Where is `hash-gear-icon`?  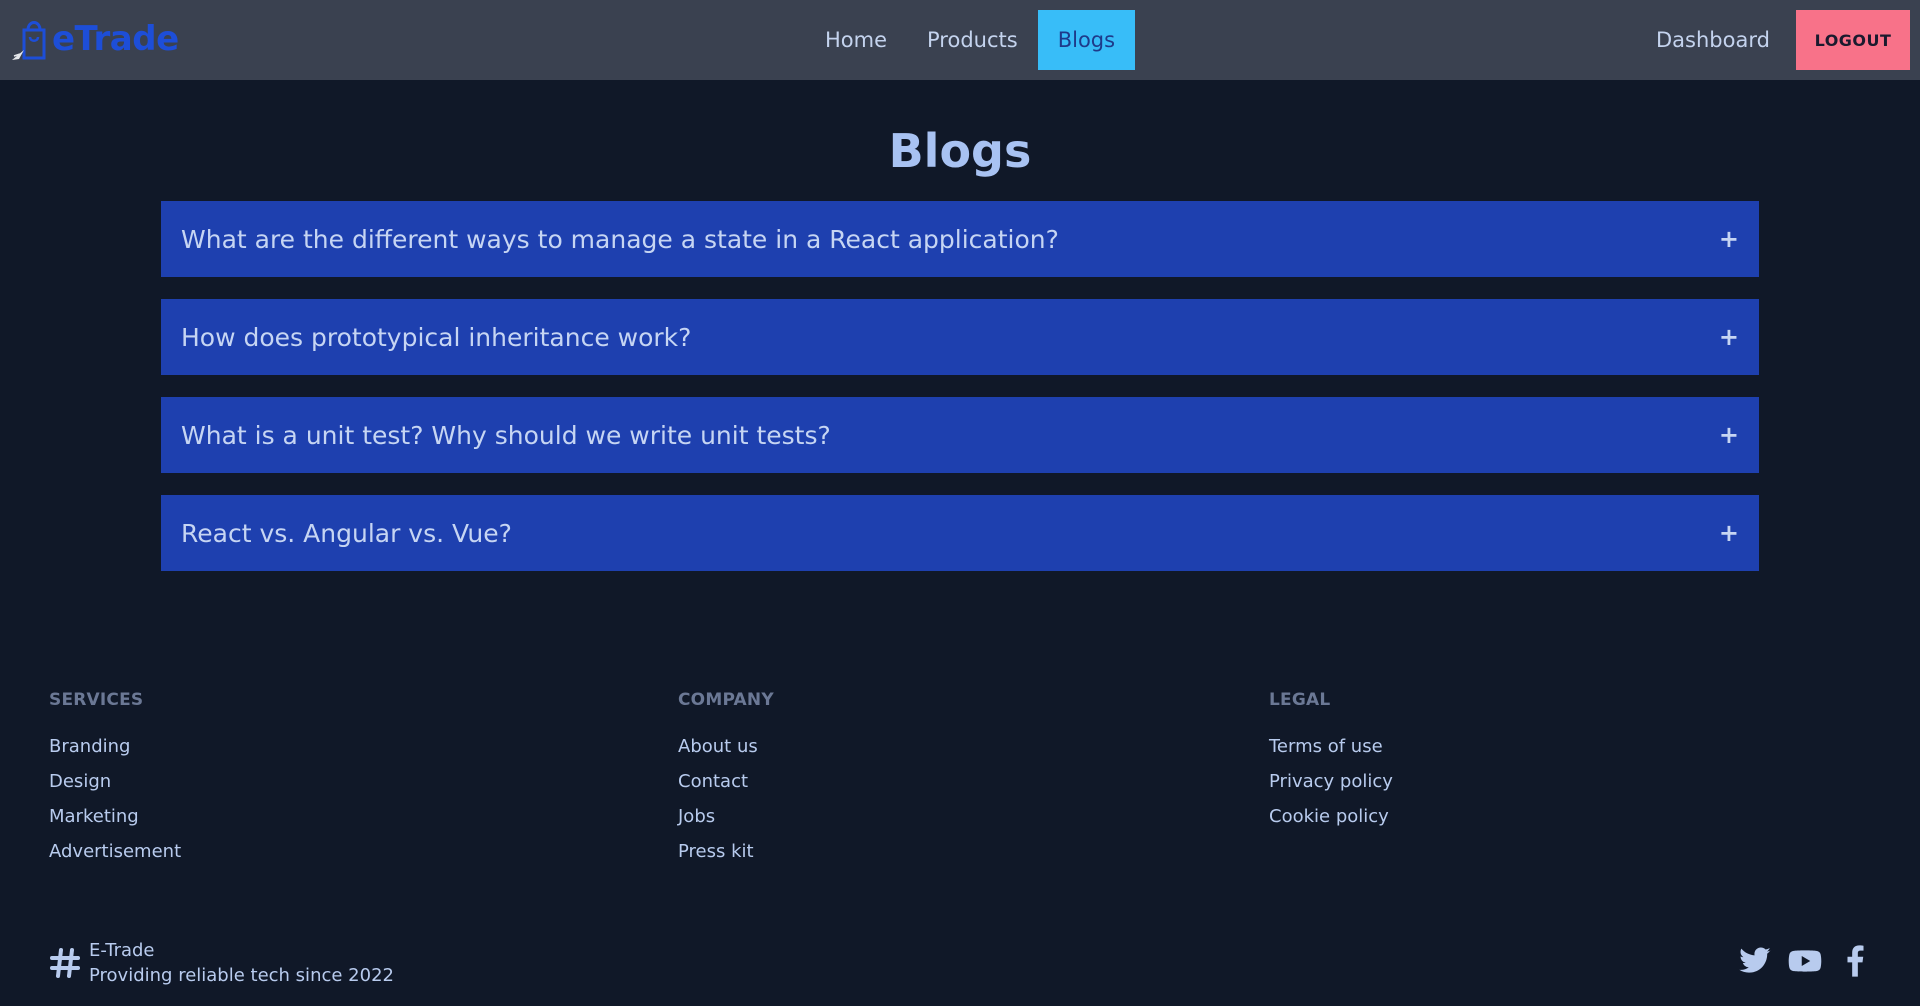 hash-gear-icon is located at coordinates (65, 963).